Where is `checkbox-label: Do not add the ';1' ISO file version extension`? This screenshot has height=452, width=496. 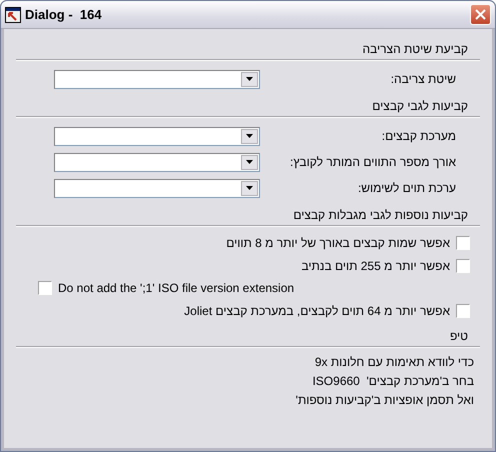
checkbox-label: Do not add the ';1' ISO file version extension is located at coordinates (176, 288).